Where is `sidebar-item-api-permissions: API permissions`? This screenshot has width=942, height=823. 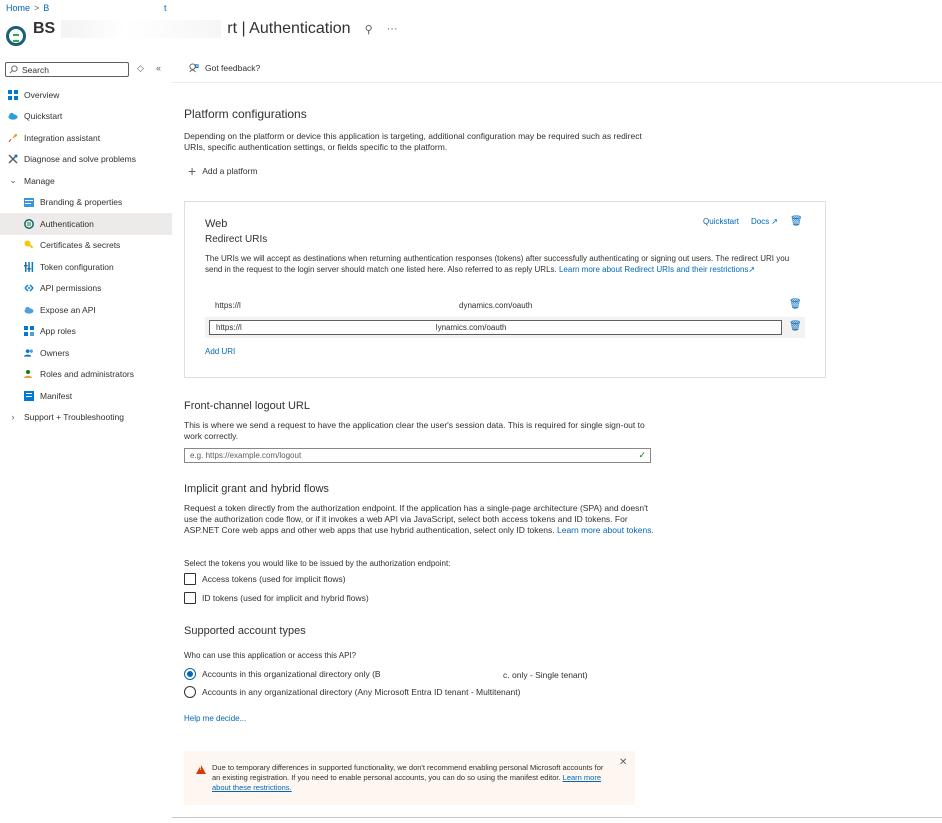 sidebar-item-api-permissions: API permissions is located at coordinates (86, 289).